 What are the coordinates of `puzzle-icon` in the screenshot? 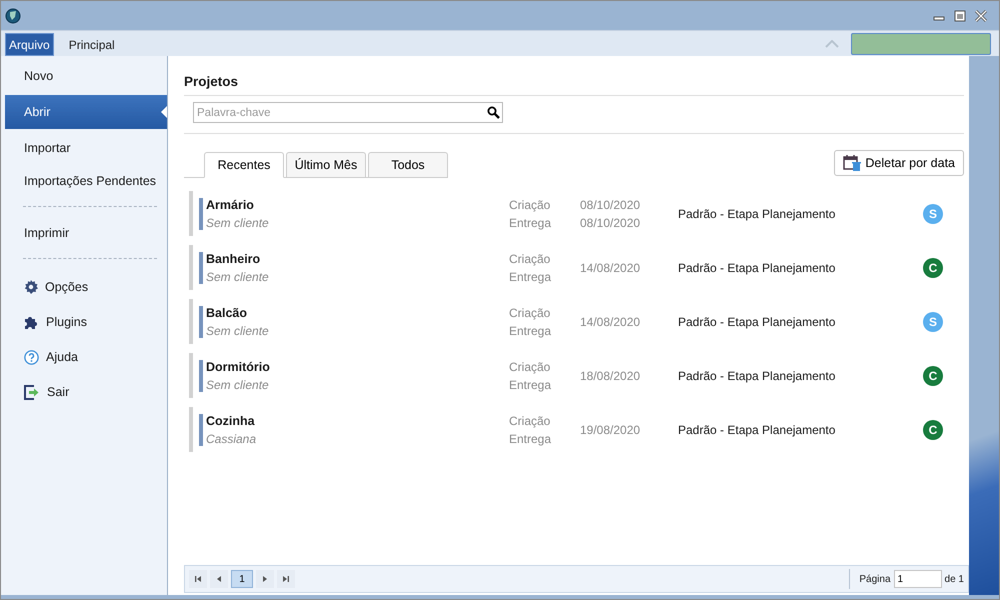 It's located at (31, 322).